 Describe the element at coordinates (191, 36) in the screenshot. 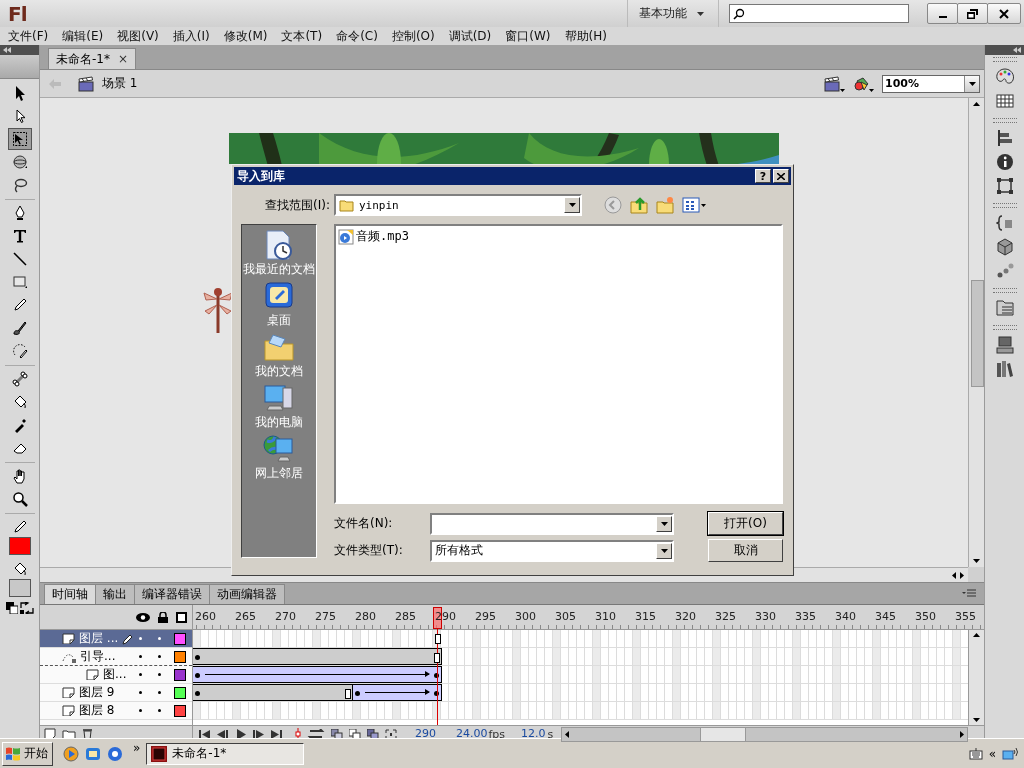

I see `menu-item: 插入(I)` at that location.